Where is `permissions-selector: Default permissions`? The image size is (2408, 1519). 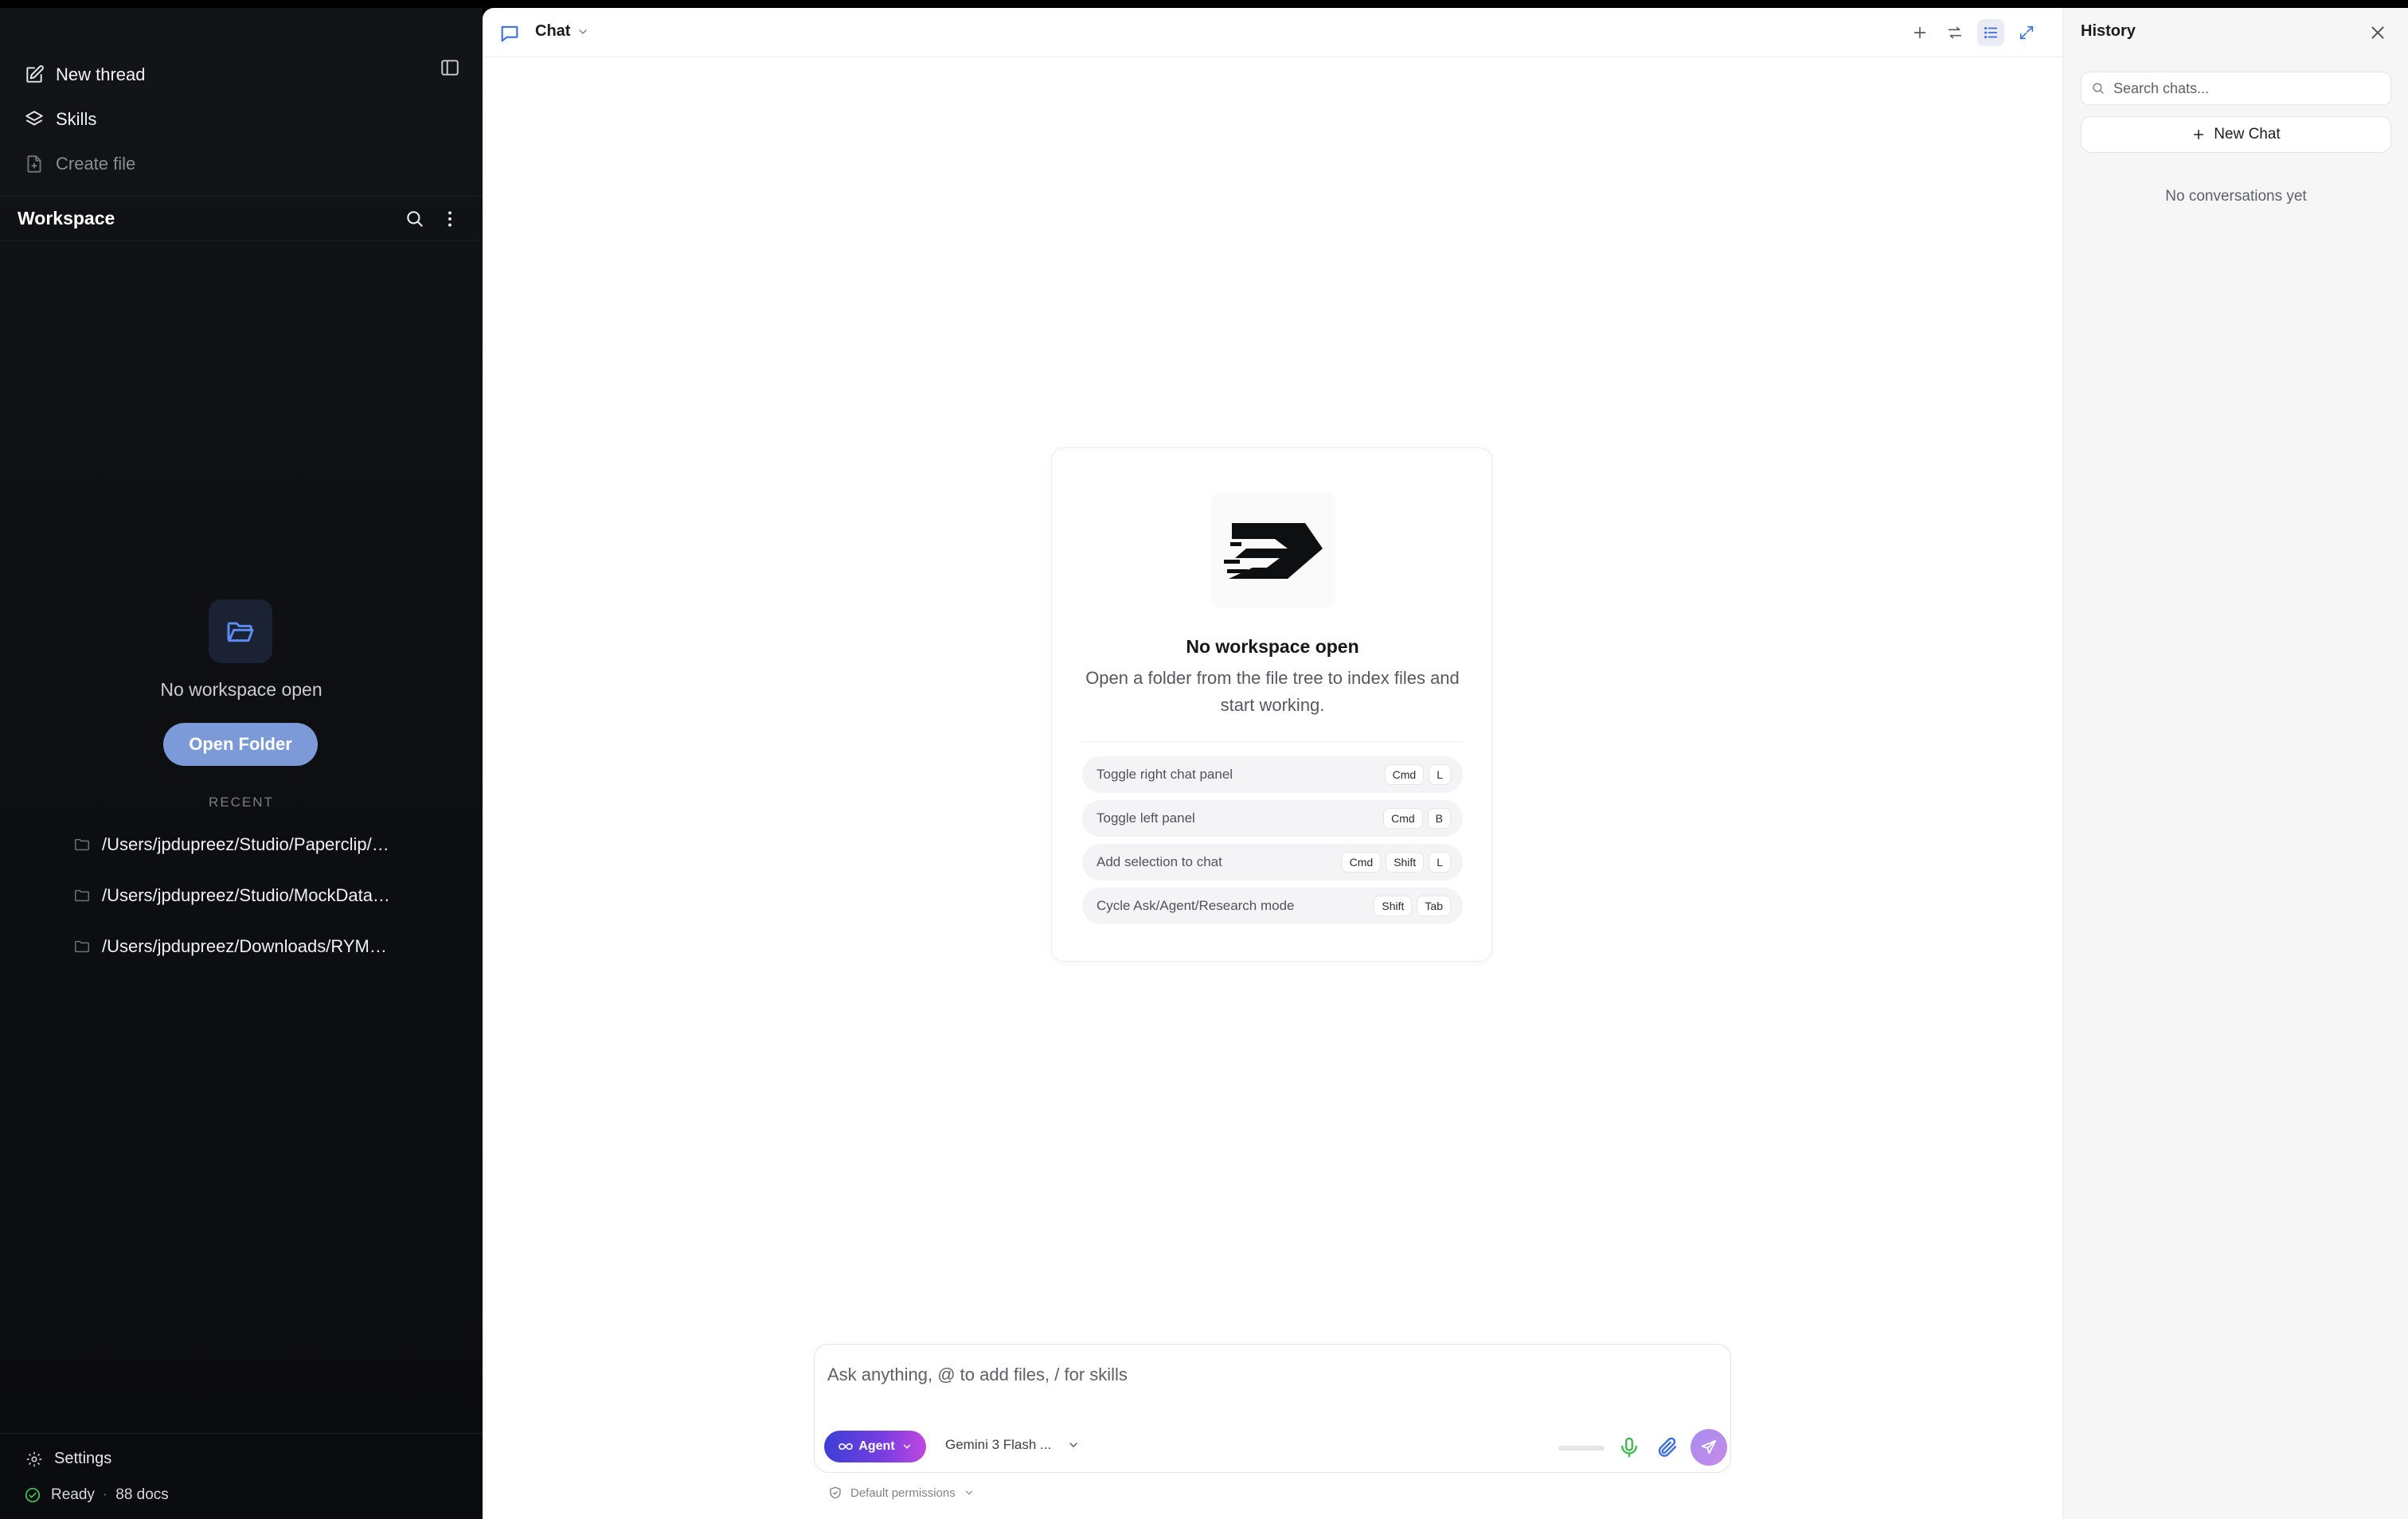 permissions-selector: Default permissions is located at coordinates (901, 1493).